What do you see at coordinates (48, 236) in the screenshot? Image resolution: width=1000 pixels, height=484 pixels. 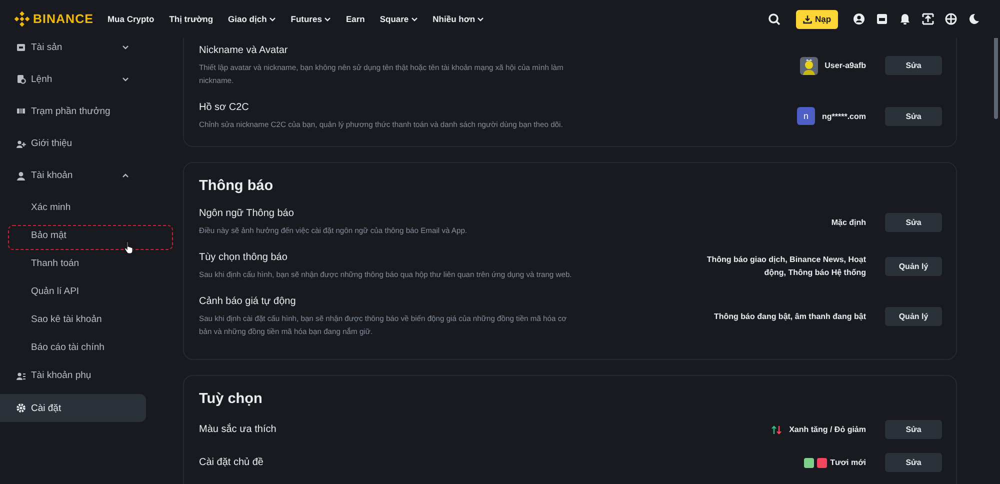 I see `sidebar-subitem: Bảo mật` at bounding box center [48, 236].